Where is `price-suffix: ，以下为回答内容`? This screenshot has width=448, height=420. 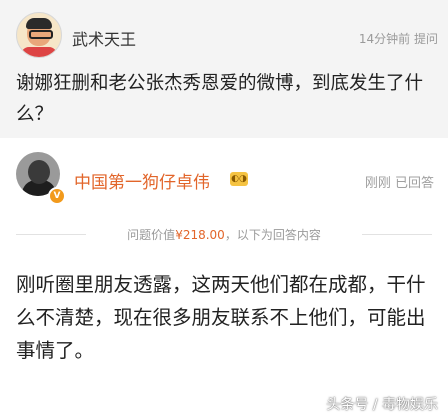 price-suffix: ，以下为回答内容 is located at coordinates (272, 235).